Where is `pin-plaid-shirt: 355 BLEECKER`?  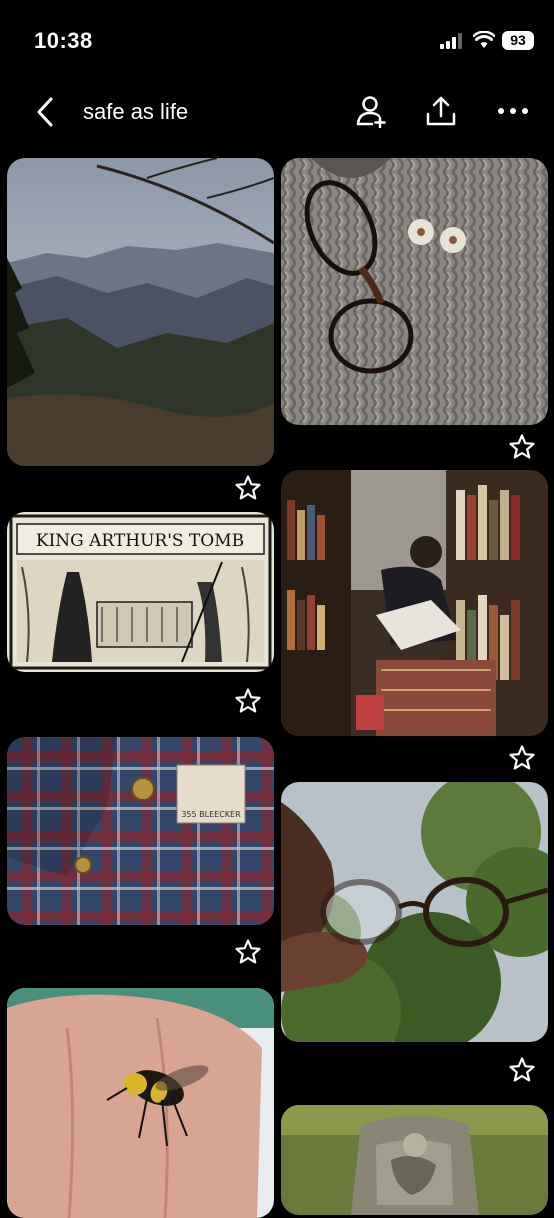
pin-plaid-shirt: 355 BLEECKER is located at coordinates (140, 831).